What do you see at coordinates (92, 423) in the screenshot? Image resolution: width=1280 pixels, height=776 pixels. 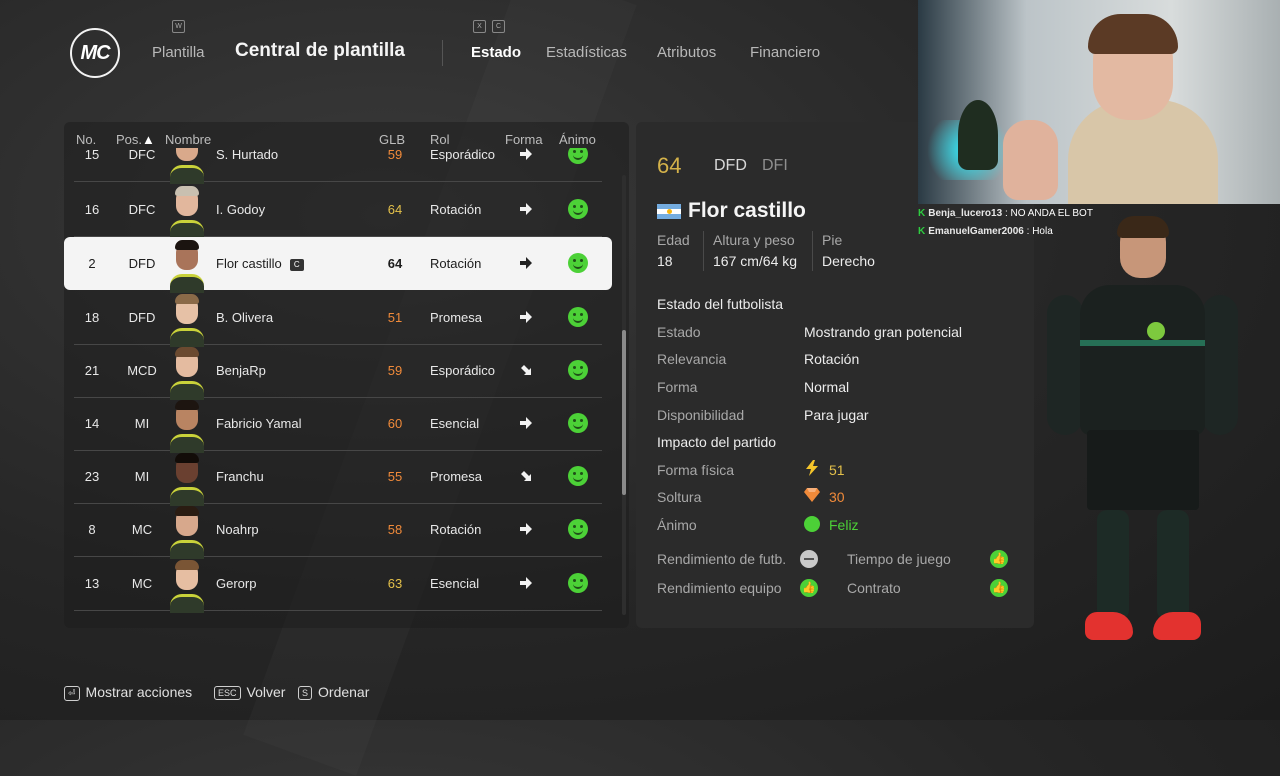 I see `player-number: 14` at bounding box center [92, 423].